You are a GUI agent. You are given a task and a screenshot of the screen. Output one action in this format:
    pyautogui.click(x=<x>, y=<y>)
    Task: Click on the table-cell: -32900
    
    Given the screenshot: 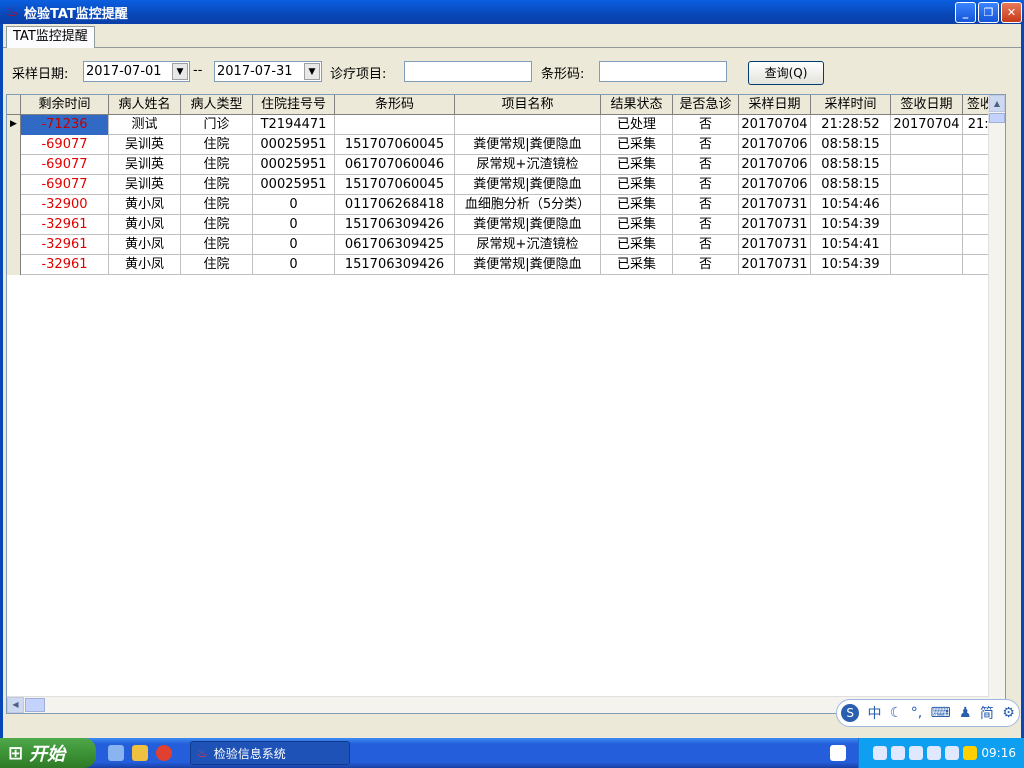 What is the action you would take?
    pyautogui.click(x=65, y=205)
    